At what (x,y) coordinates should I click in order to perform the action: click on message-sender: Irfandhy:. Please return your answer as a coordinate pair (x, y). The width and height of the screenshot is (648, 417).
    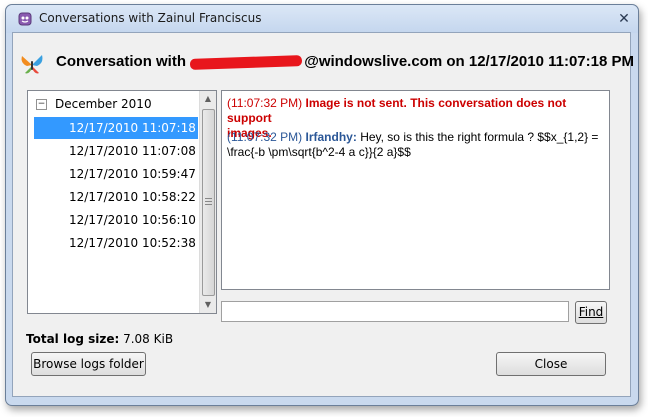
    Looking at the image, I should click on (331, 137).